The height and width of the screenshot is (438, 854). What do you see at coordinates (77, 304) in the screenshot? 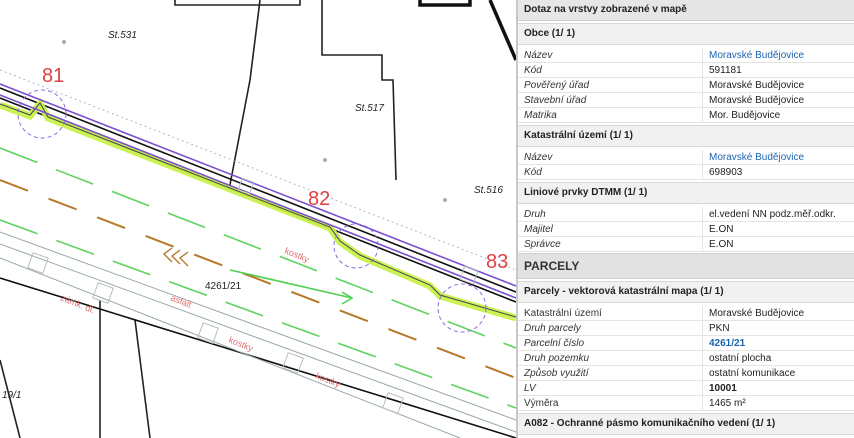
I see `road-label: zámk. dl.` at bounding box center [77, 304].